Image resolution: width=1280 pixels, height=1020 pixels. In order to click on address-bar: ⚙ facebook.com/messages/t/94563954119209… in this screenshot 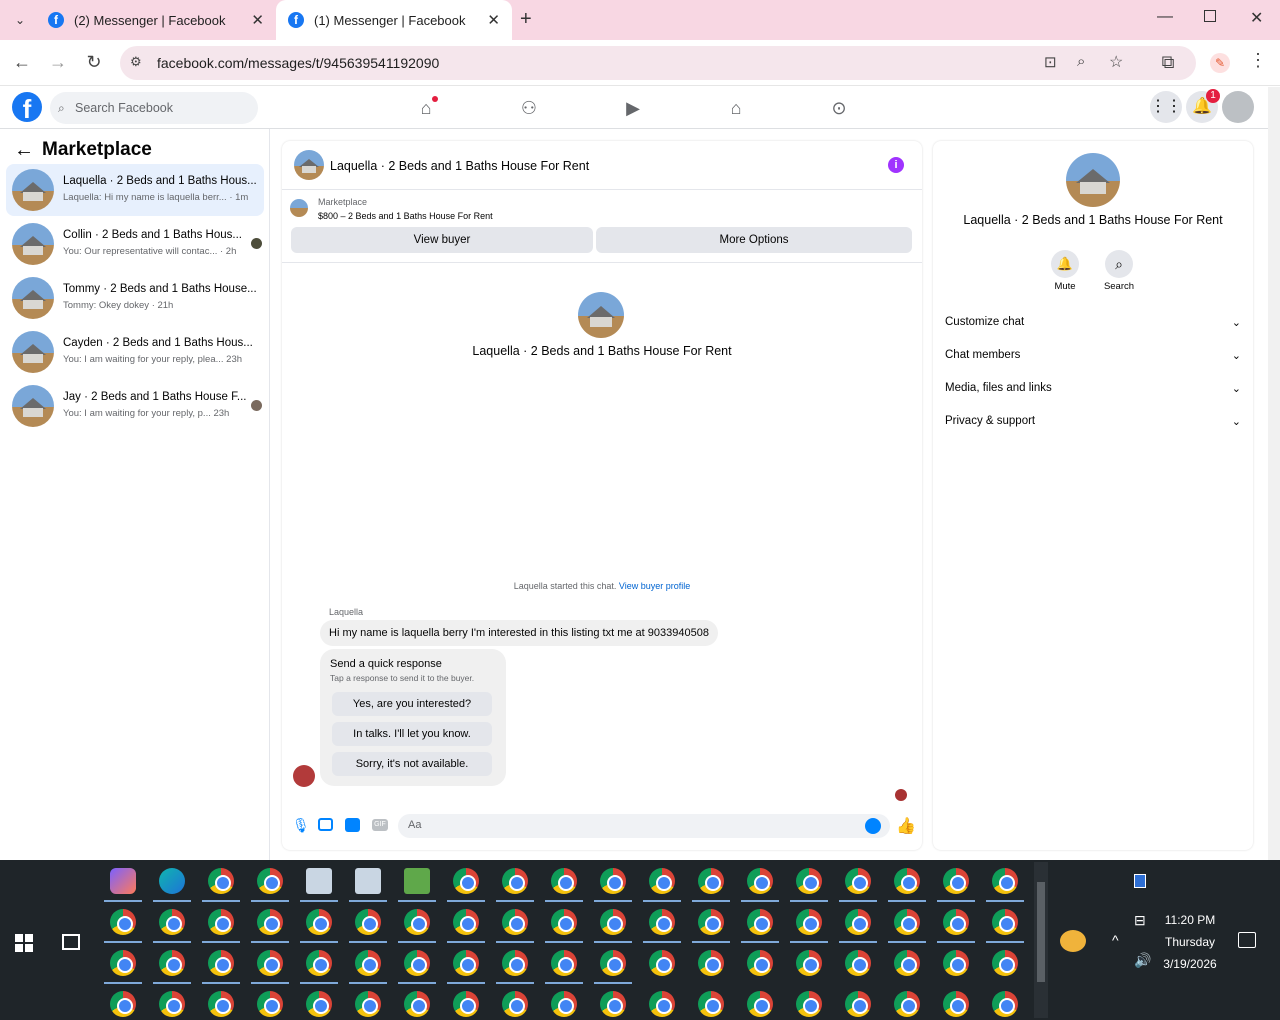, I will do `click(658, 63)`.